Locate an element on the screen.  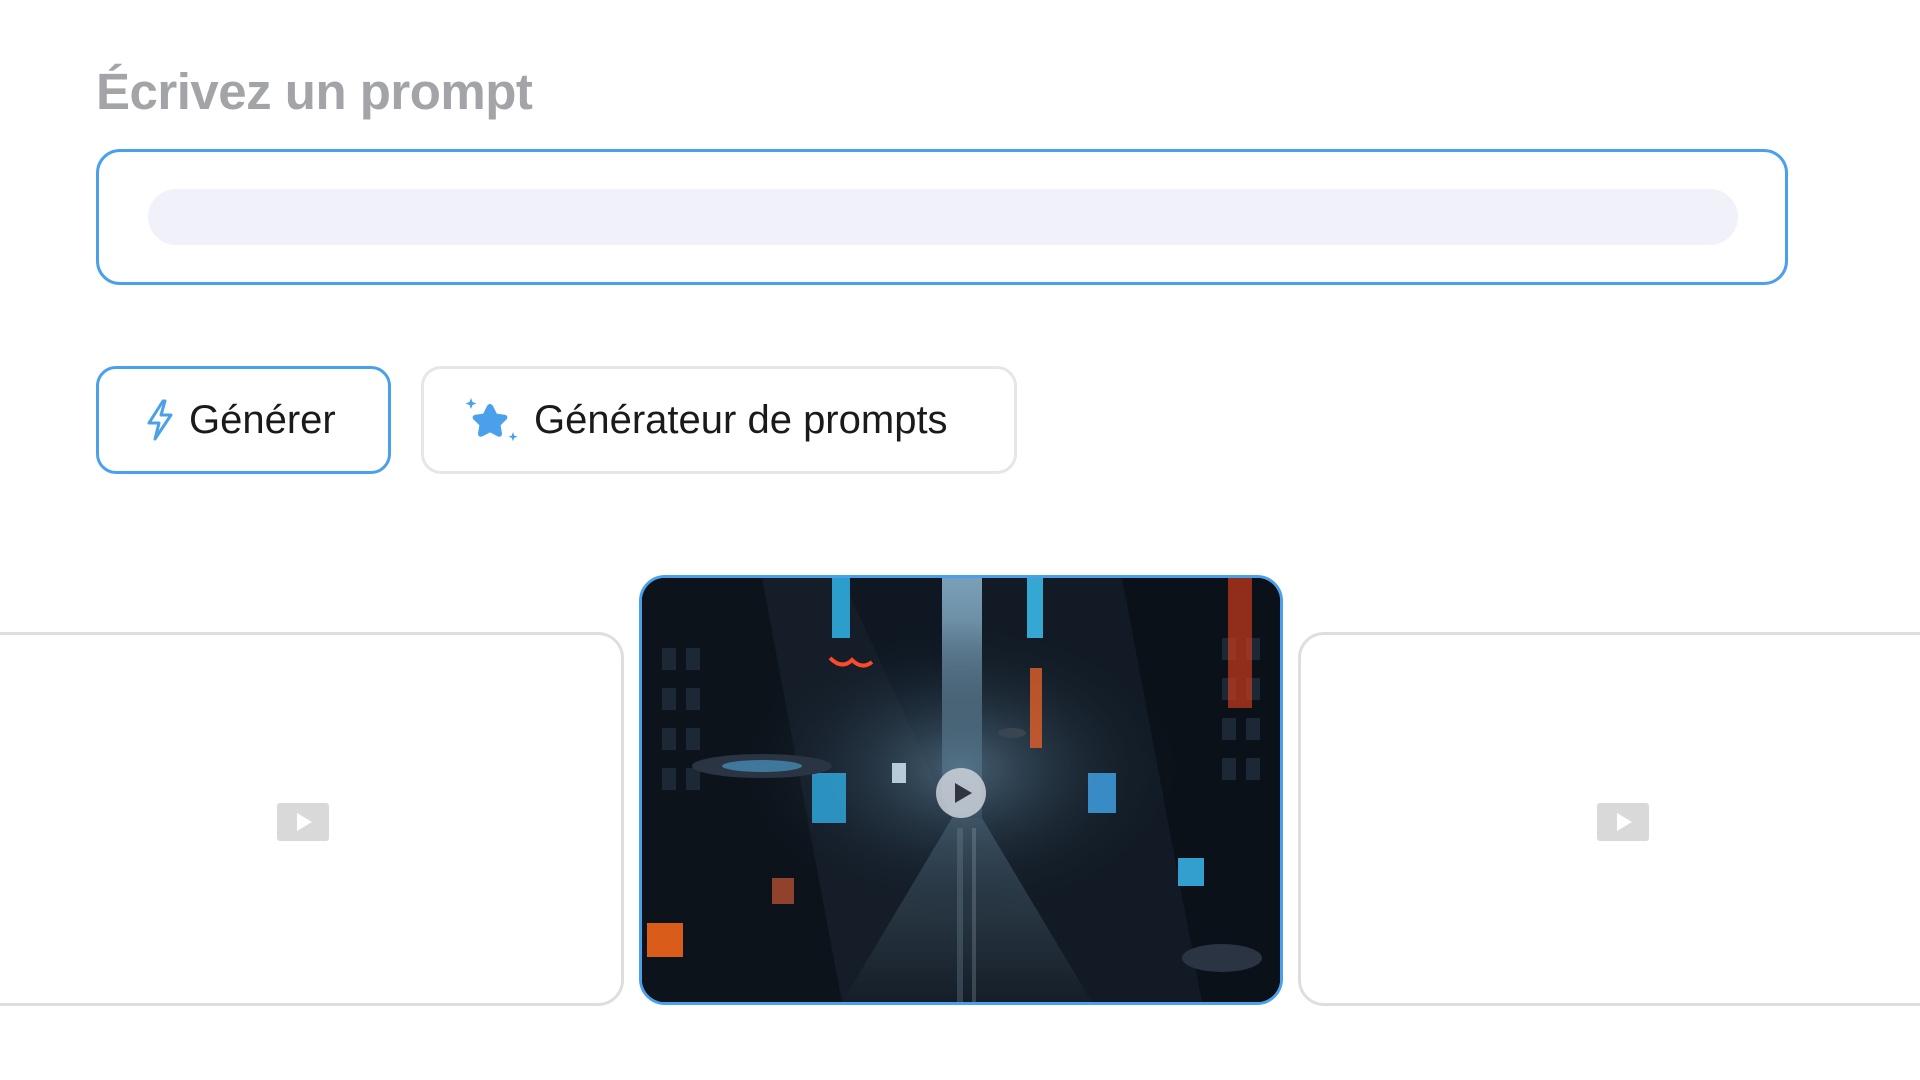
prompt-generator-button: Générateur de prompts is located at coordinates (719, 420).